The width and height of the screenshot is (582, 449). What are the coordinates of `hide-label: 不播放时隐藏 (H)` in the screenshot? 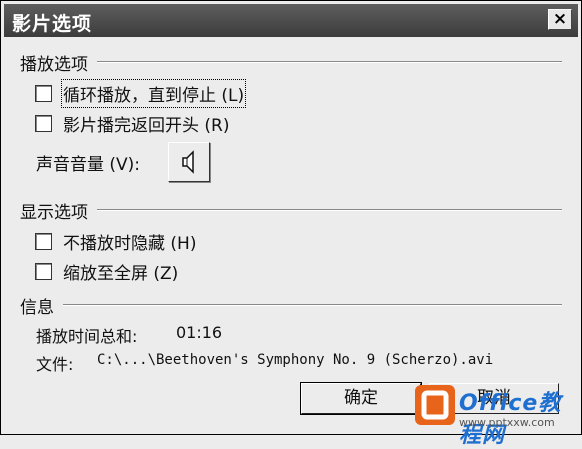 It's located at (129, 241).